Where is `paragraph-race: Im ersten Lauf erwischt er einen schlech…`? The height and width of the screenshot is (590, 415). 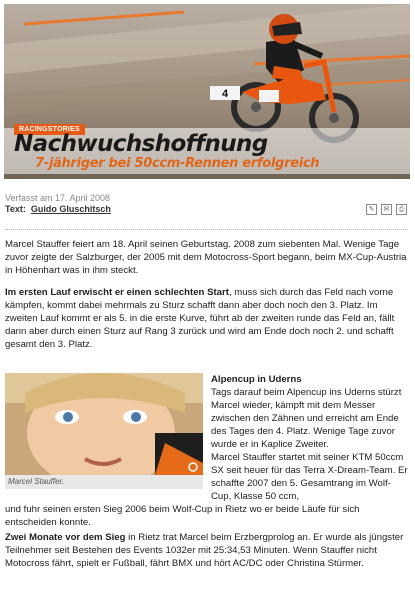 paragraph-race: Im ersten Lauf erwischt er einen schlech… is located at coordinates (206, 318).